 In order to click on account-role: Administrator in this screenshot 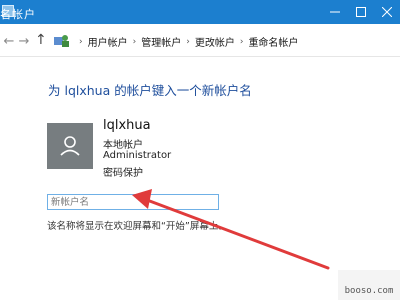, I will do `click(137, 155)`.